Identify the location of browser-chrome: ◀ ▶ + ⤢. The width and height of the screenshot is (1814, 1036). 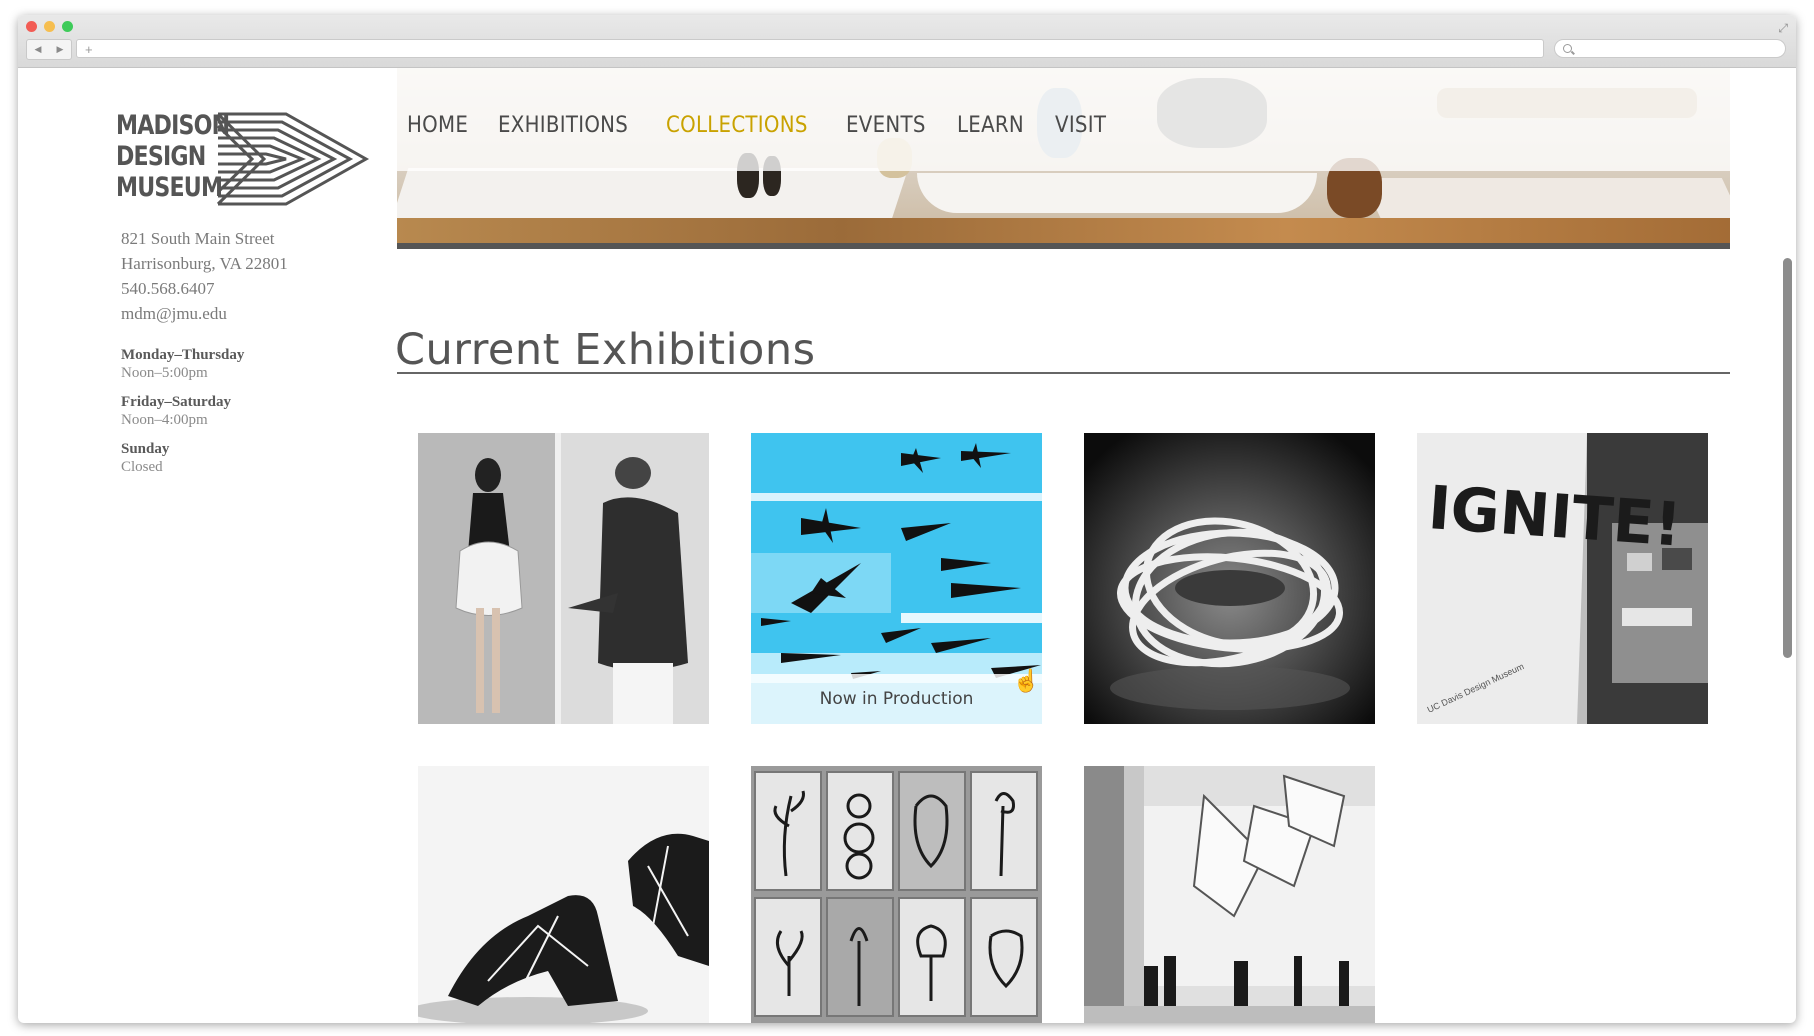
(907, 41).